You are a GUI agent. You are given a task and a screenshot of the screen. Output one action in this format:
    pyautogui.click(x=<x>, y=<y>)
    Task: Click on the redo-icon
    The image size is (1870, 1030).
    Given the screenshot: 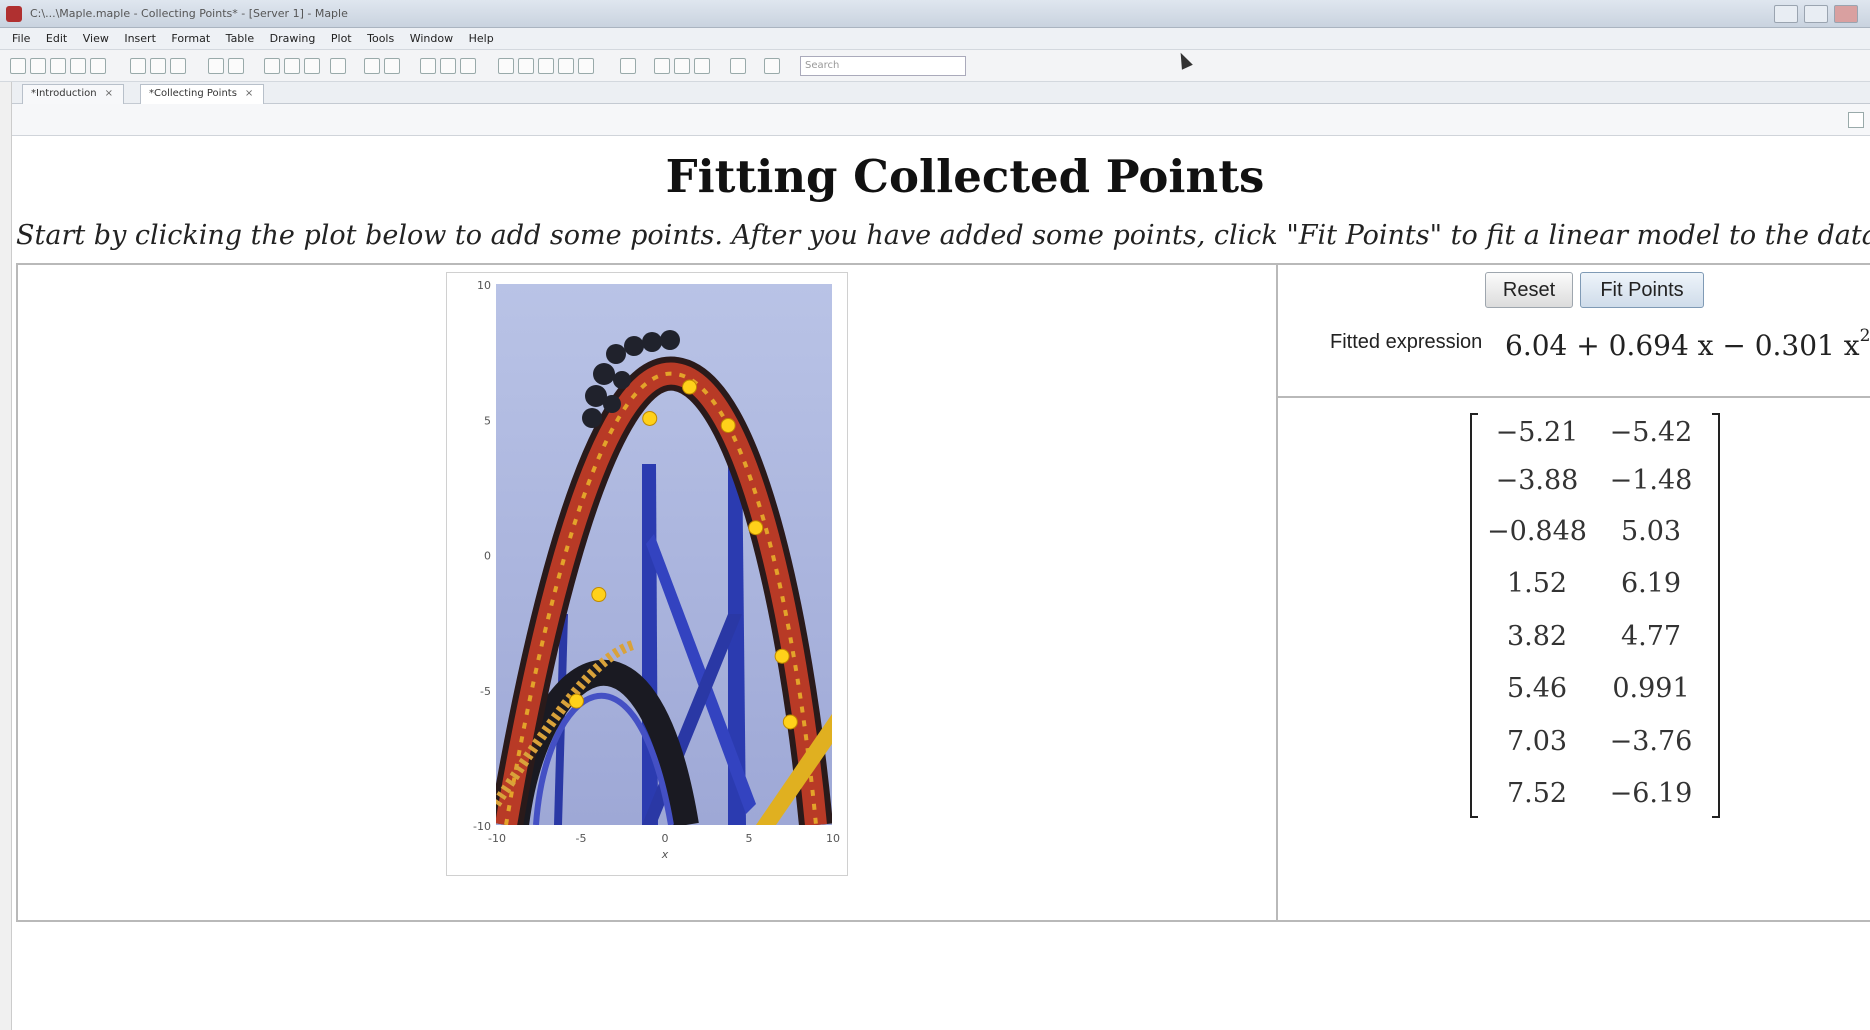 What is the action you would take?
    pyautogui.click(x=236, y=66)
    